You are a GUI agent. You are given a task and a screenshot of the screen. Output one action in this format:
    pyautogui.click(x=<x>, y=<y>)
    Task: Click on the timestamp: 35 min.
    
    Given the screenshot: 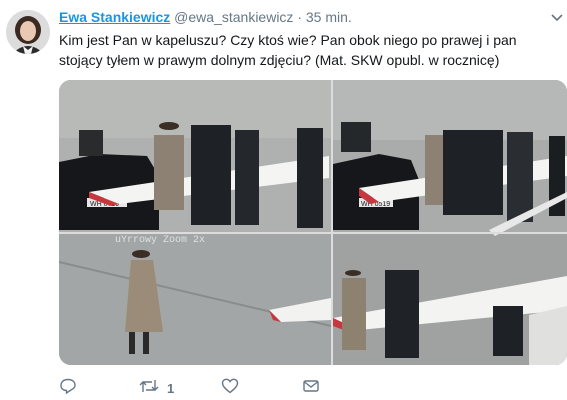 What is the action you would take?
    pyautogui.click(x=329, y=17)
    